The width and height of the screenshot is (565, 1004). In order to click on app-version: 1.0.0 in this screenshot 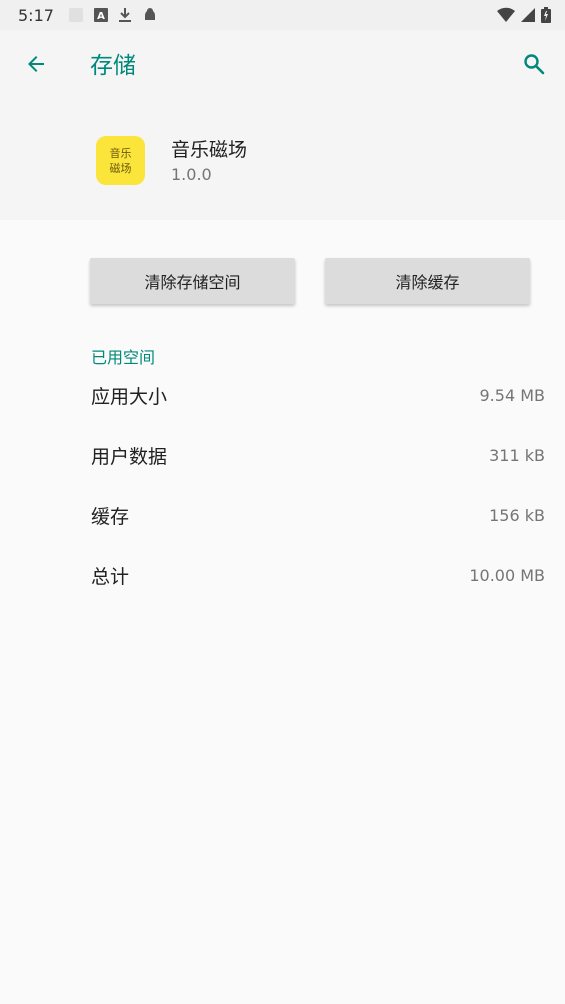, I will do `click(191, 174)`.